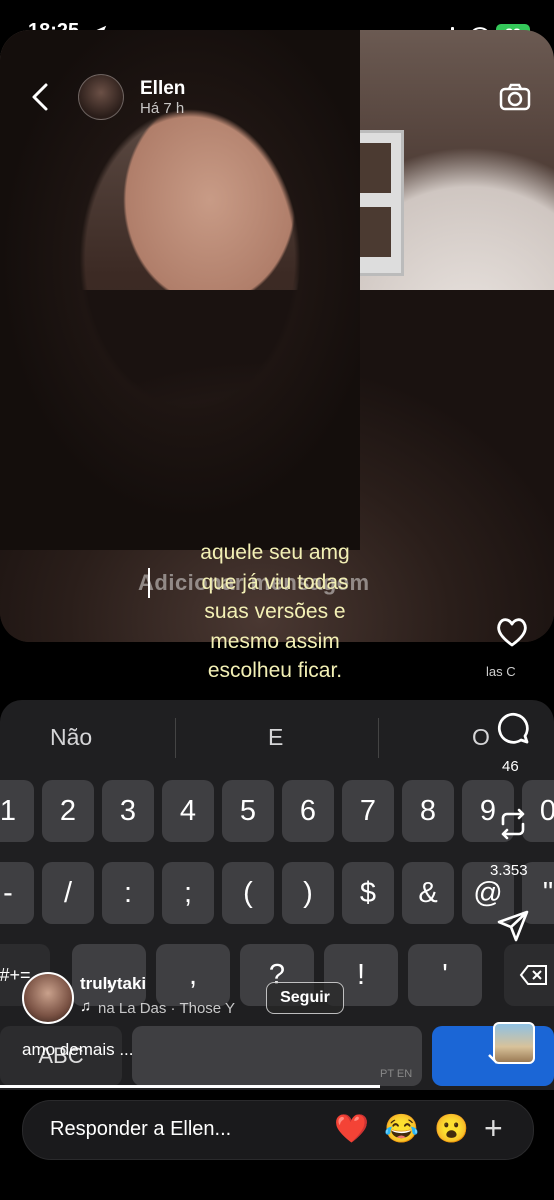 This screenshot has height=1200, width=554. What do you see at coordinates (481, 737) in the screenshot?
I see `suggestion-3: O` at bounding box center [481, 737].